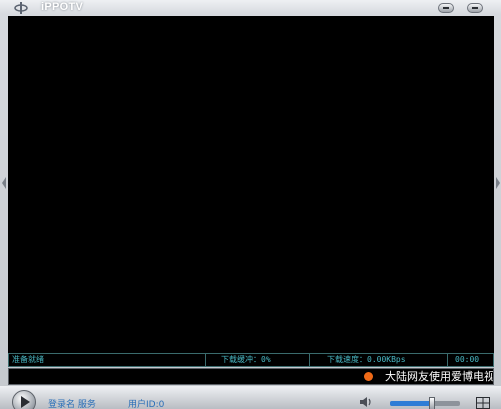  I want to click on close-button, so click(475, 8).